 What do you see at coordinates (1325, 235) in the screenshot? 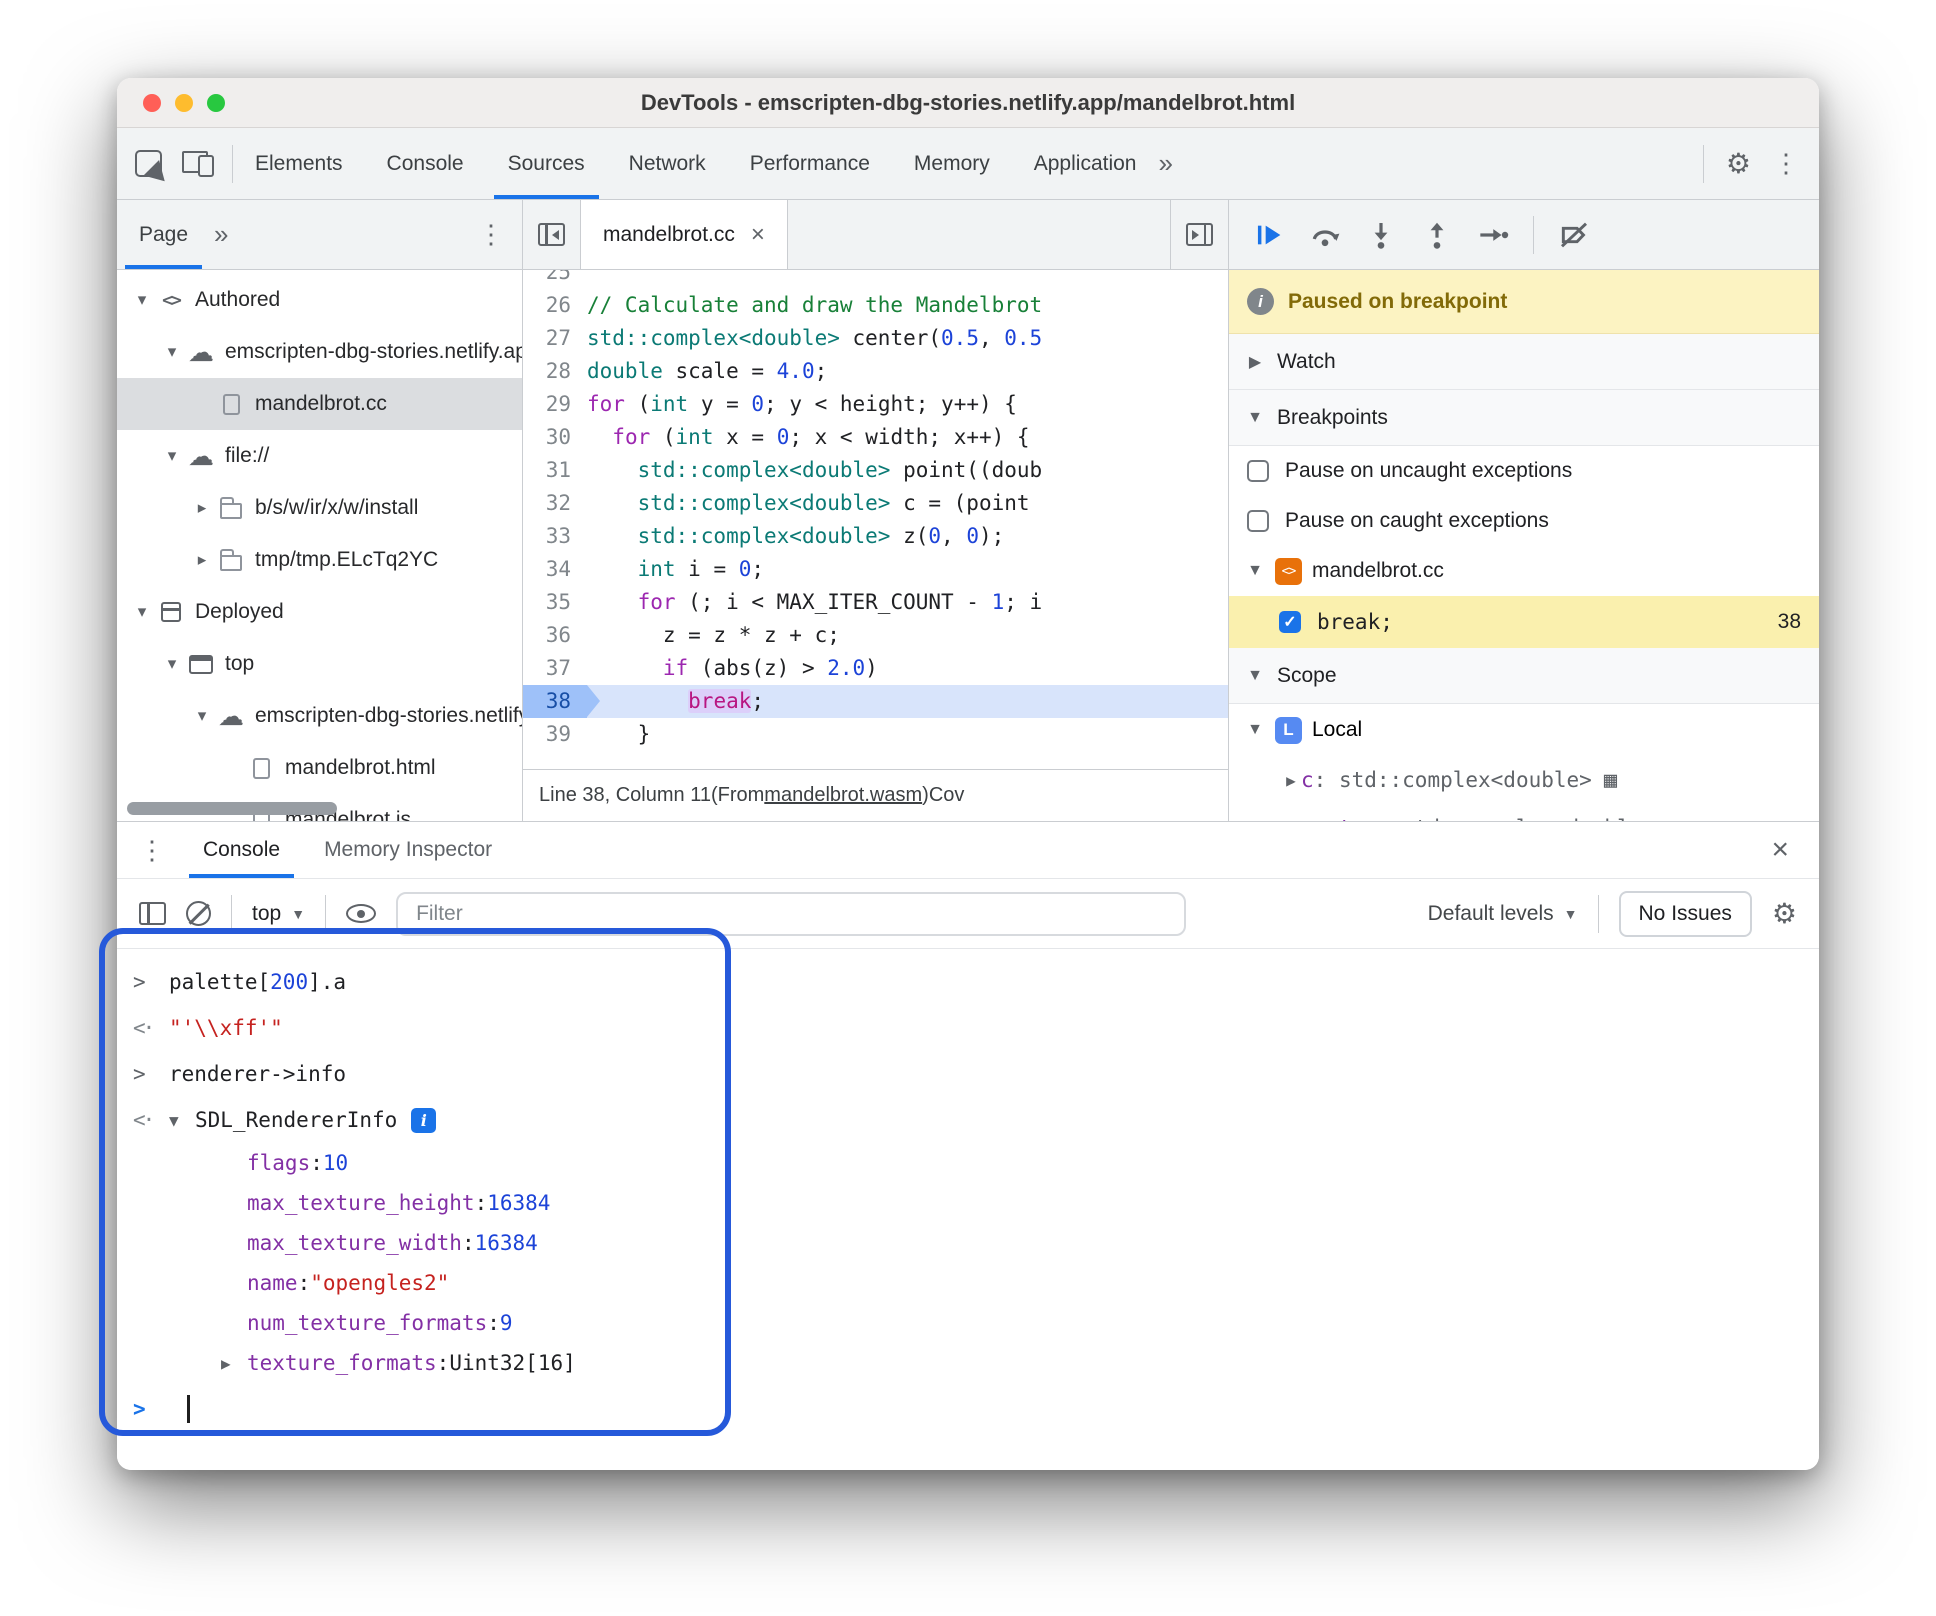
I see `step-over-icon` at bounding box center [1325, 235].